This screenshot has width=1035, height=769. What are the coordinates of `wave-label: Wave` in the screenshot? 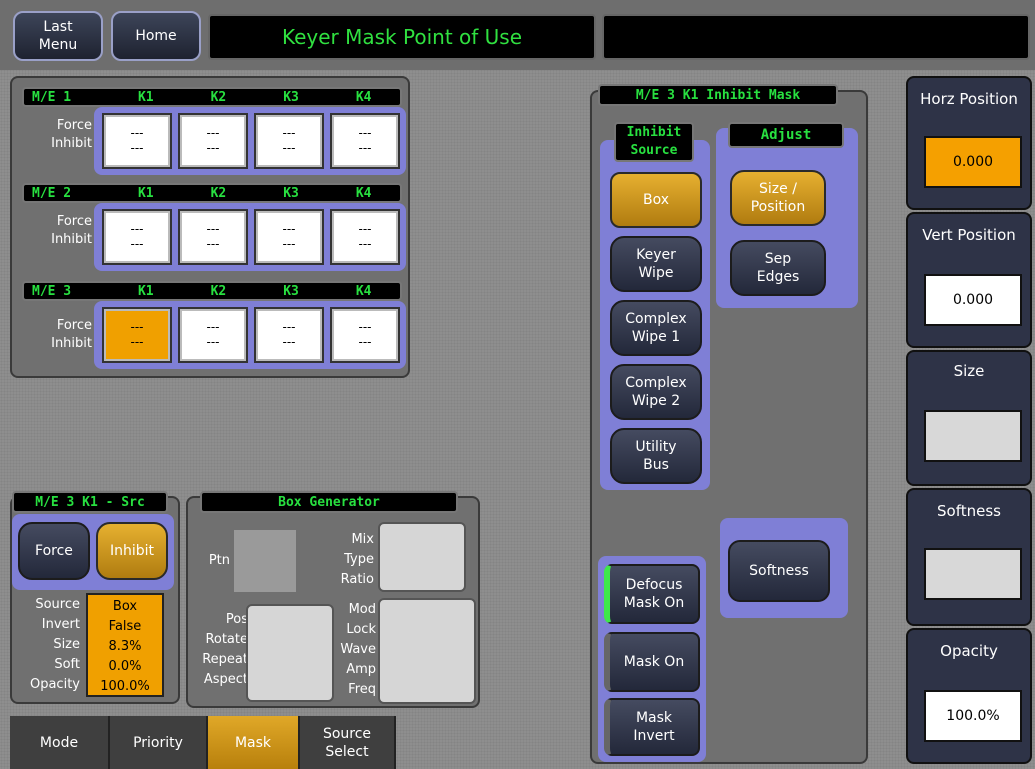 It's located at (358, 649).